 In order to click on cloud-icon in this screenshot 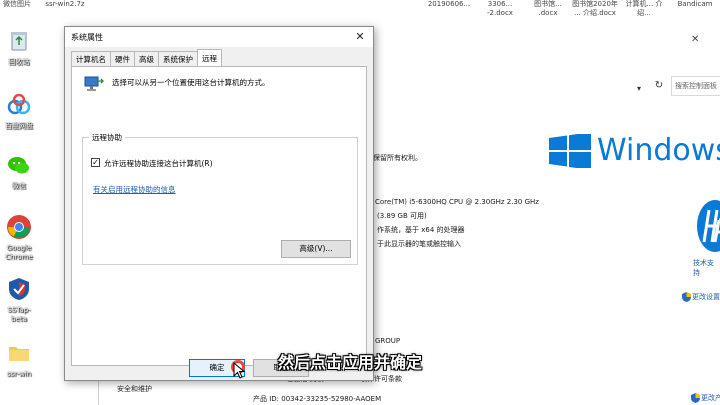, I will do `click(19, 104)`.